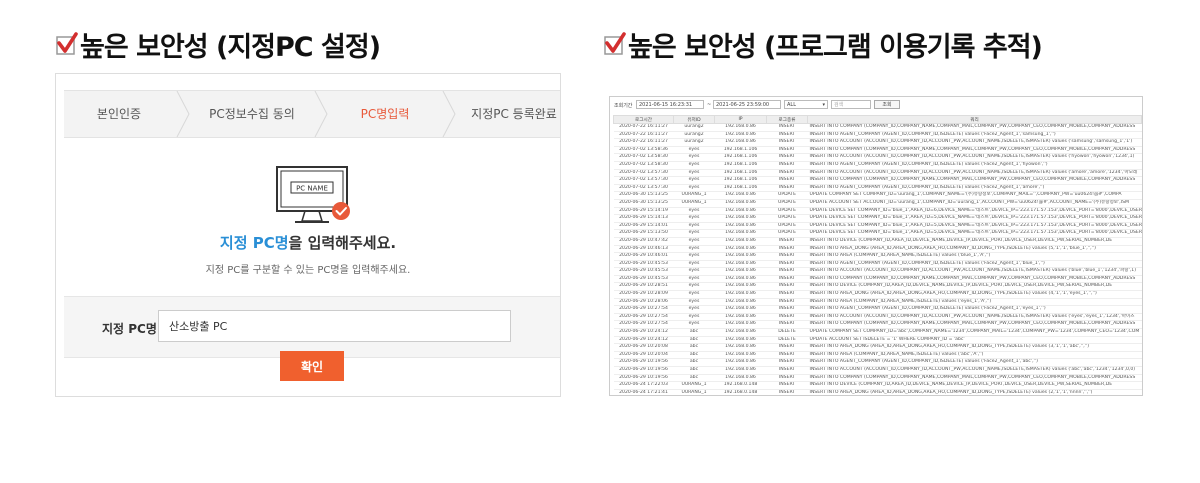 Image resolution: width=1200 pixels, height=483 pixels. Describe the element at coordinates (643, 287) in the screenshot. I see `cell-log-time: 2020-06-29 10:28:51` at that location.